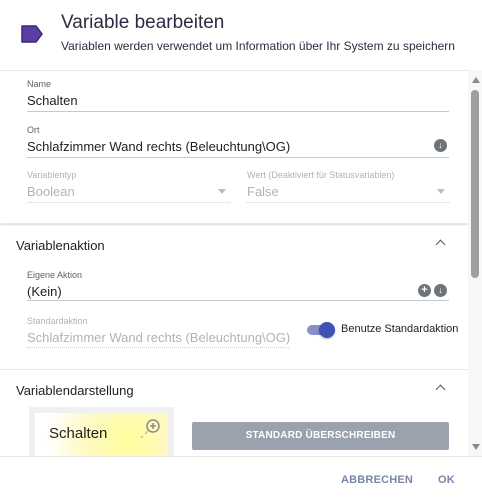 The image size is (482, 500). I want to click on dialog-title: Variable bearbeiten, so click(143, 22).